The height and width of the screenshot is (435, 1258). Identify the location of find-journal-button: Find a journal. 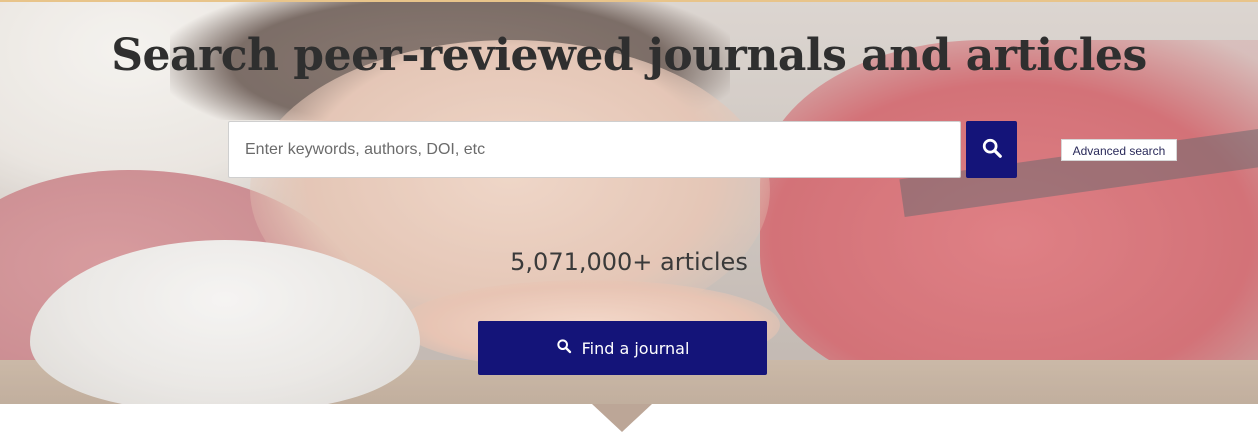
(622, 348).